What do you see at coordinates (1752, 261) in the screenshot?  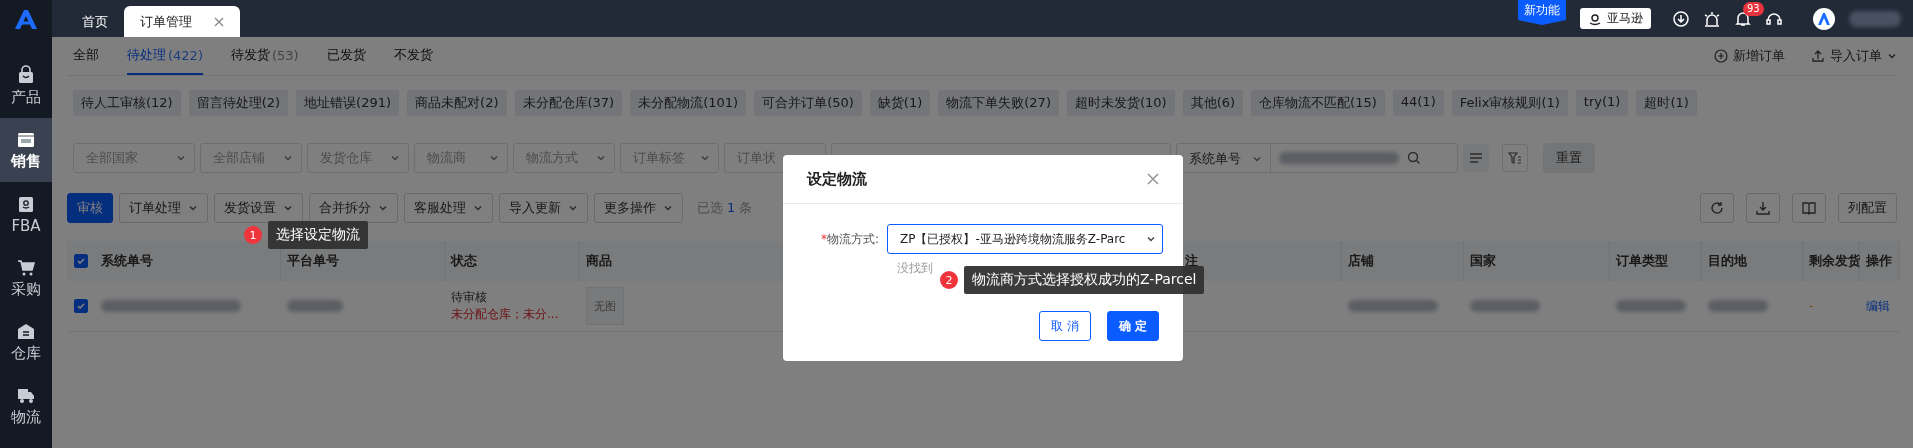 I see `column-header: 目的地` at bounding box center [1752, 261].